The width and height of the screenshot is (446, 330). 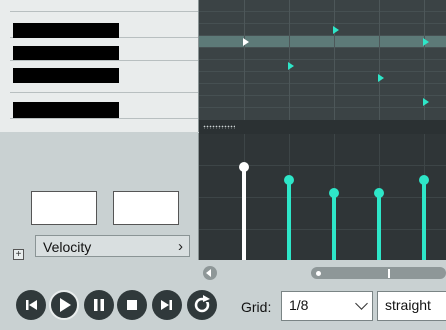 I want to click on selected-pitch-row, so click(x=322, y=41).